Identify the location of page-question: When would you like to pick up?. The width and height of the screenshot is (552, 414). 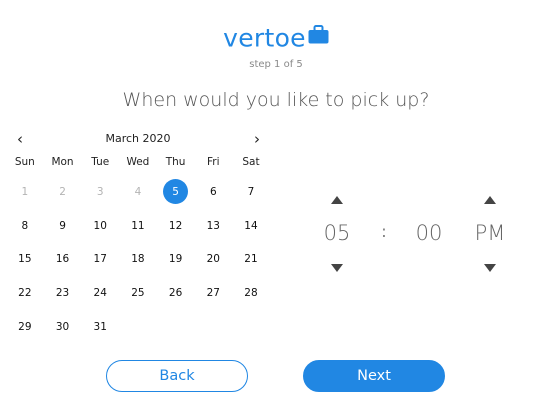
(276, 100).